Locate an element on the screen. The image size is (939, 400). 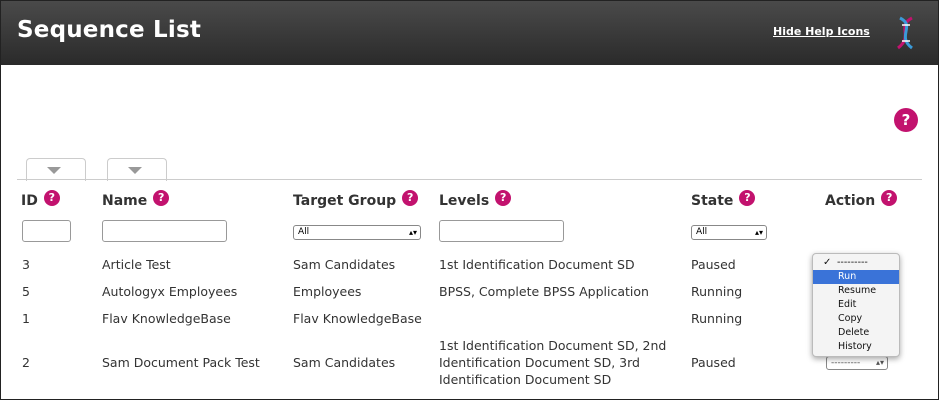
column-header-action: Action? is located at coordinates (861, 199).